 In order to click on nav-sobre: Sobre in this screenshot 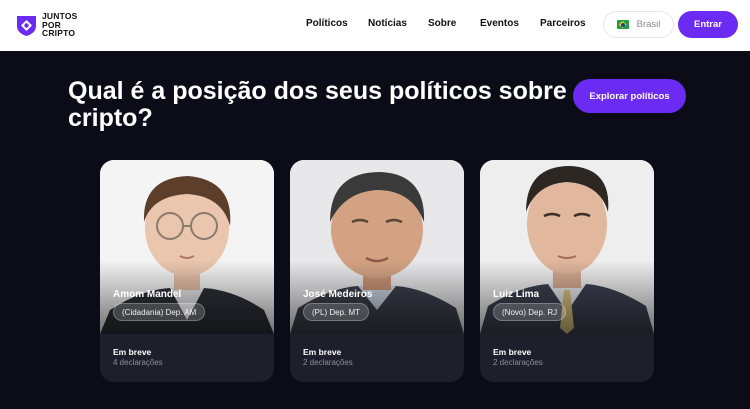, I will do `click(442, 23)`.